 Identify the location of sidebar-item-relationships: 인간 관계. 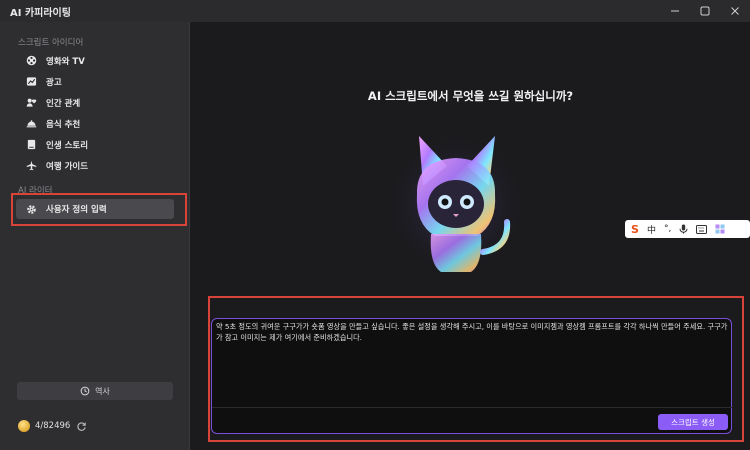
(95, 102).